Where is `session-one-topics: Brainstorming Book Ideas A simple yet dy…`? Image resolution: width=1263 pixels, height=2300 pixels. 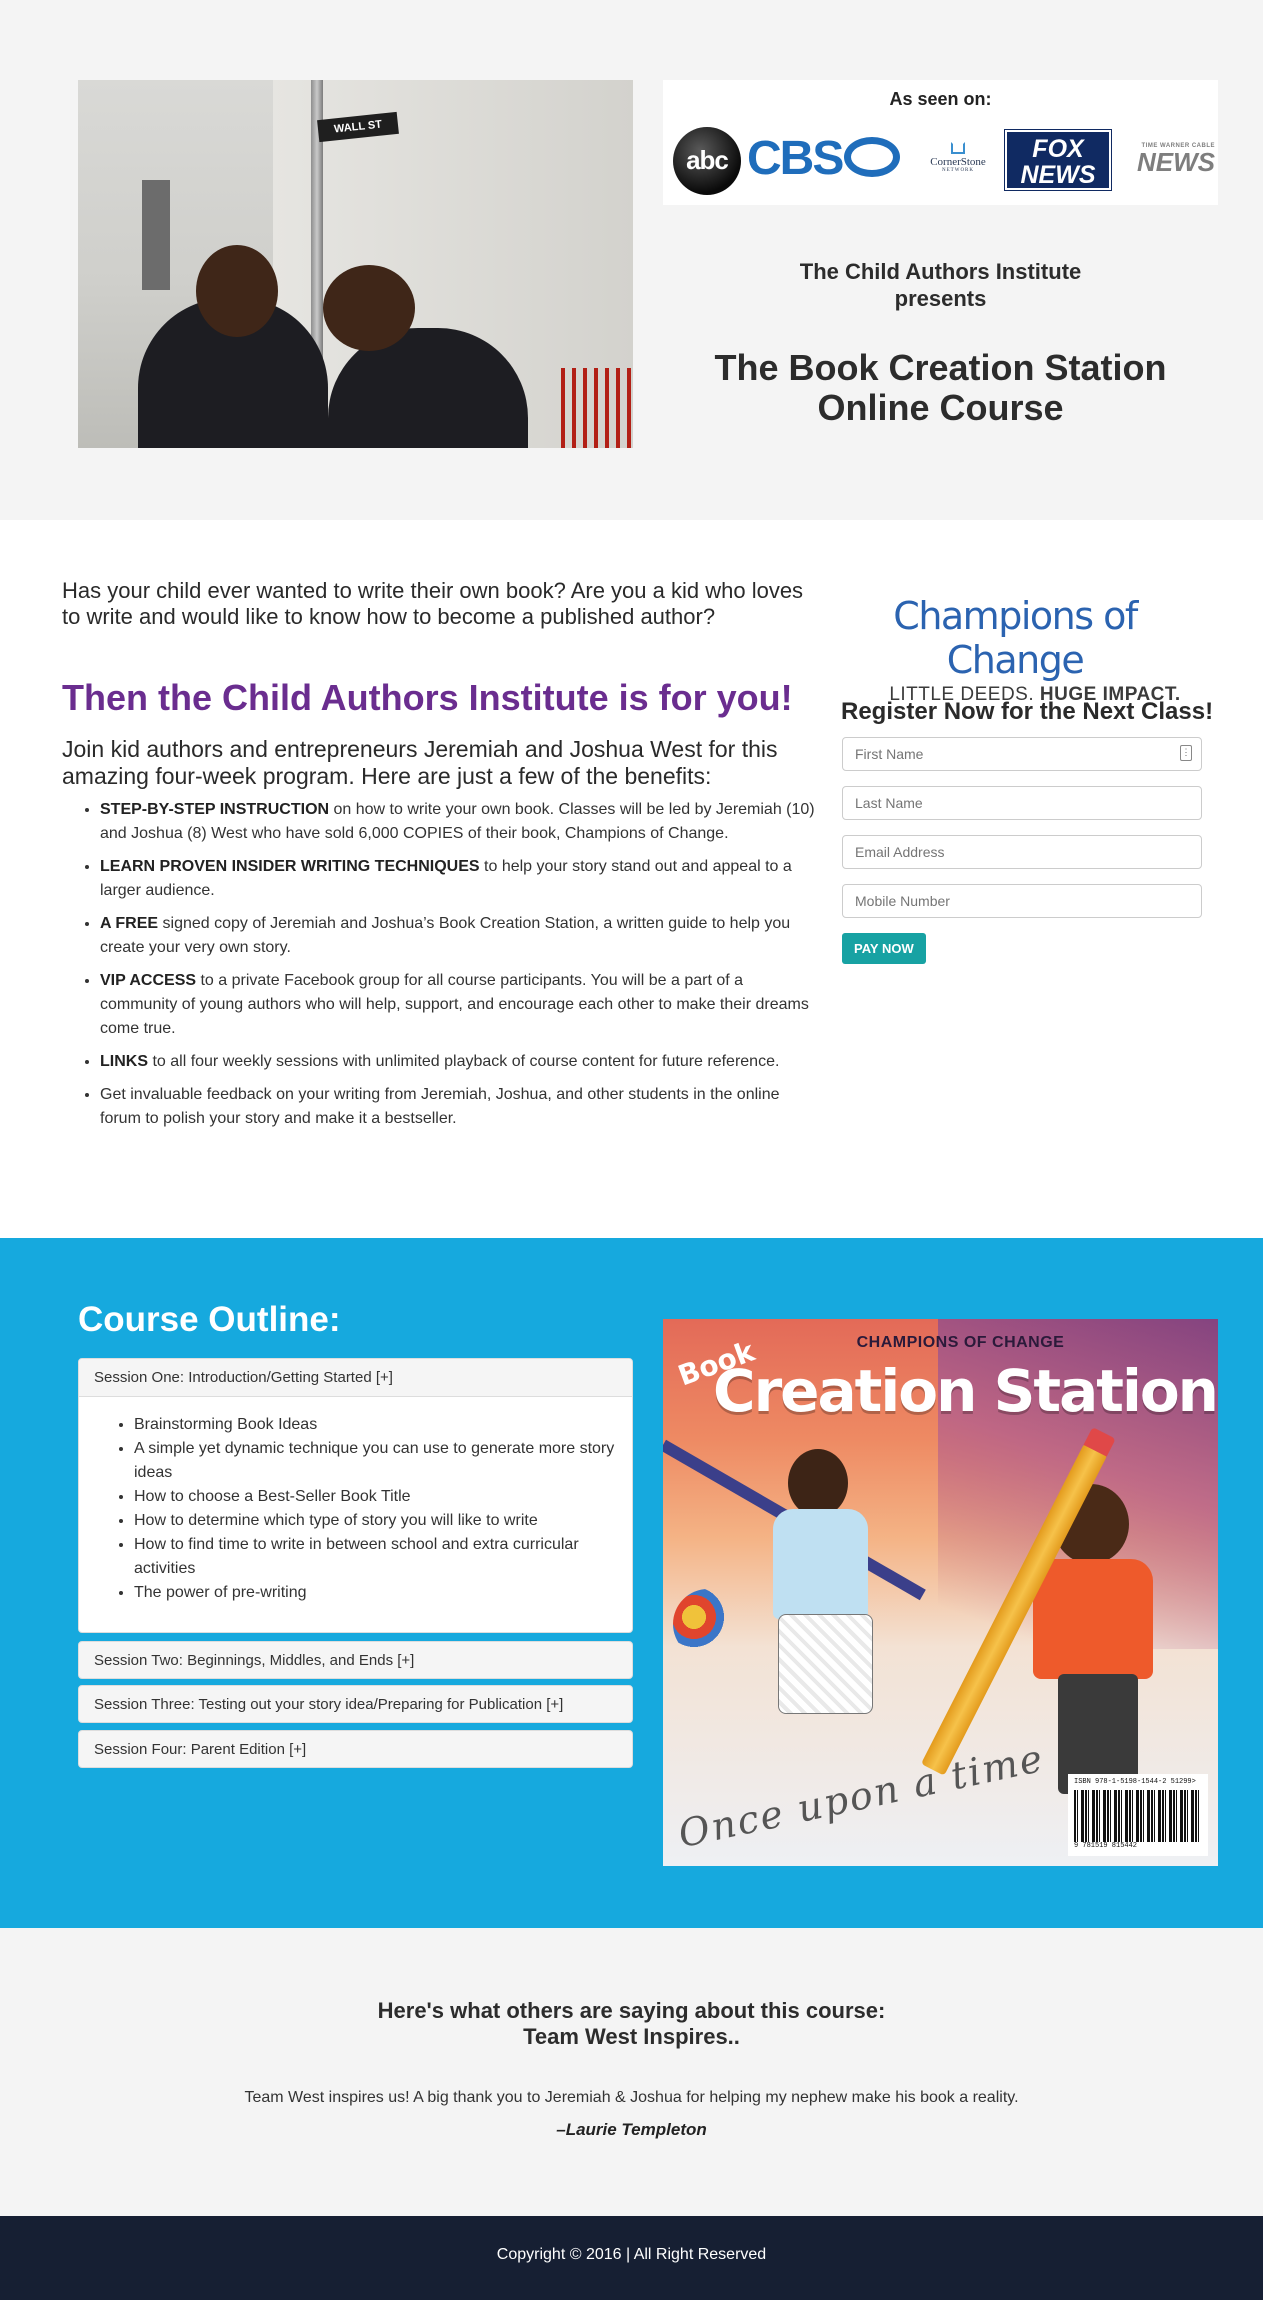 session-one-topics: Brainstorming Book Ideas A simple yet dy… is located at coordinates (355, 1501).